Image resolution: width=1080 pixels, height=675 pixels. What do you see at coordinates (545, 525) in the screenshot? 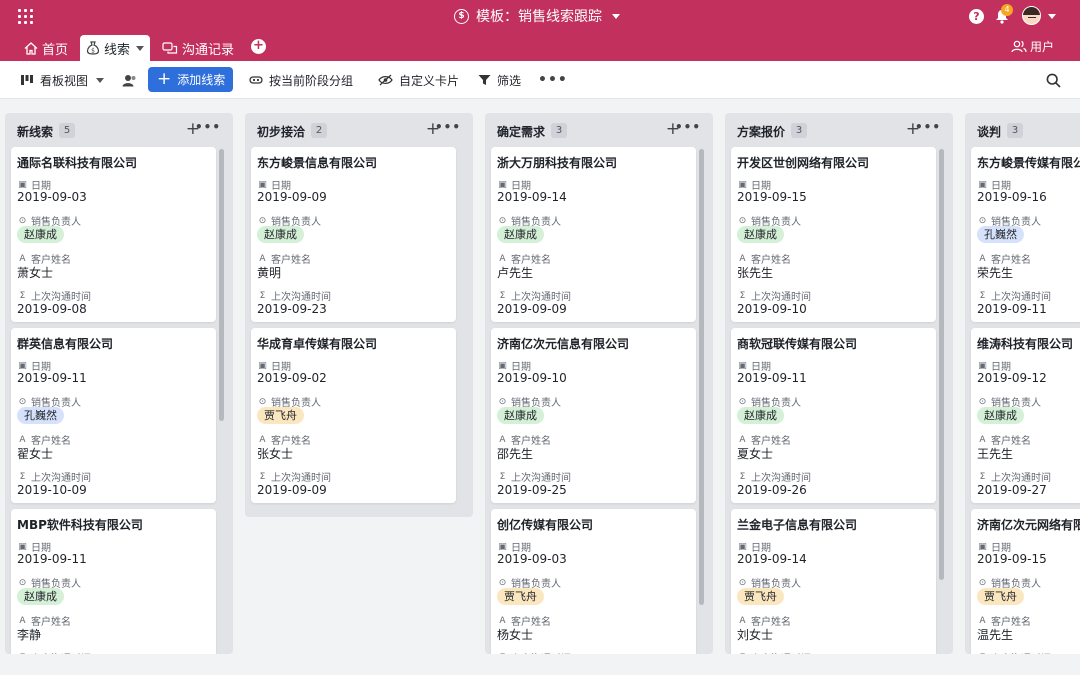
I see `card-title: 创亿传媒有限公司` at bounding box center [545, 525].